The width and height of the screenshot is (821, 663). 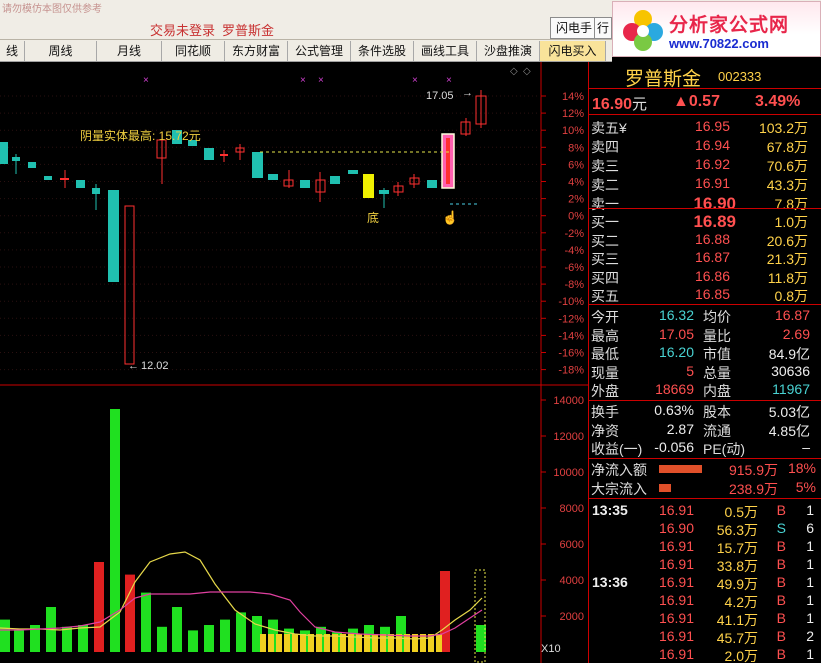 I want to click on tick-side: S, so click(x=781, y=528).